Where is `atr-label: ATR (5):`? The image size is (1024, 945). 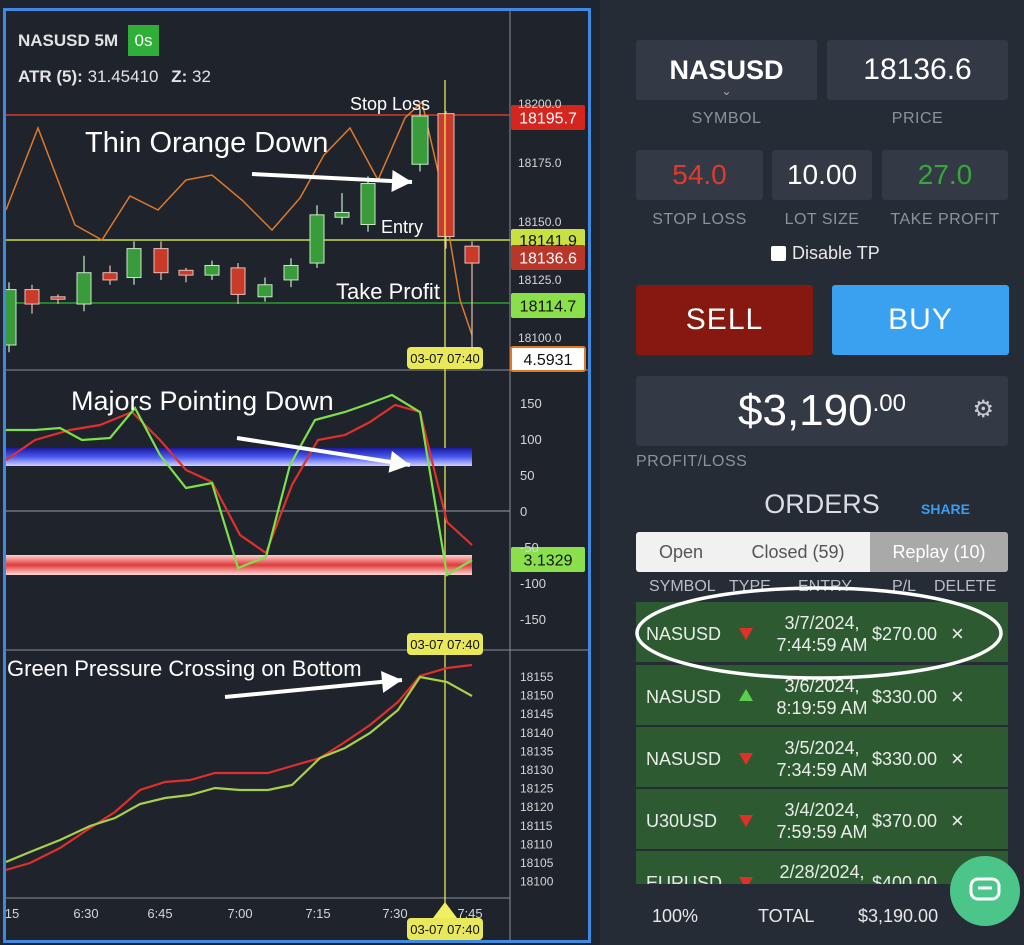
atr-label: ATR (5): is located at coordinates (50, 76).